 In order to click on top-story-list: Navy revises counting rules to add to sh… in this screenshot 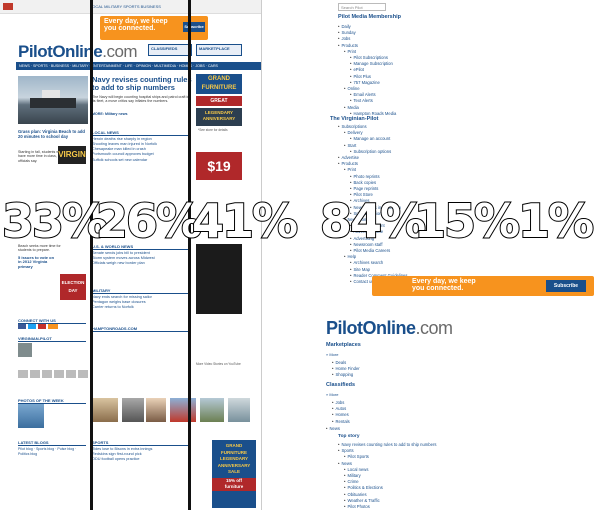, I will do `click(384, 476)`.